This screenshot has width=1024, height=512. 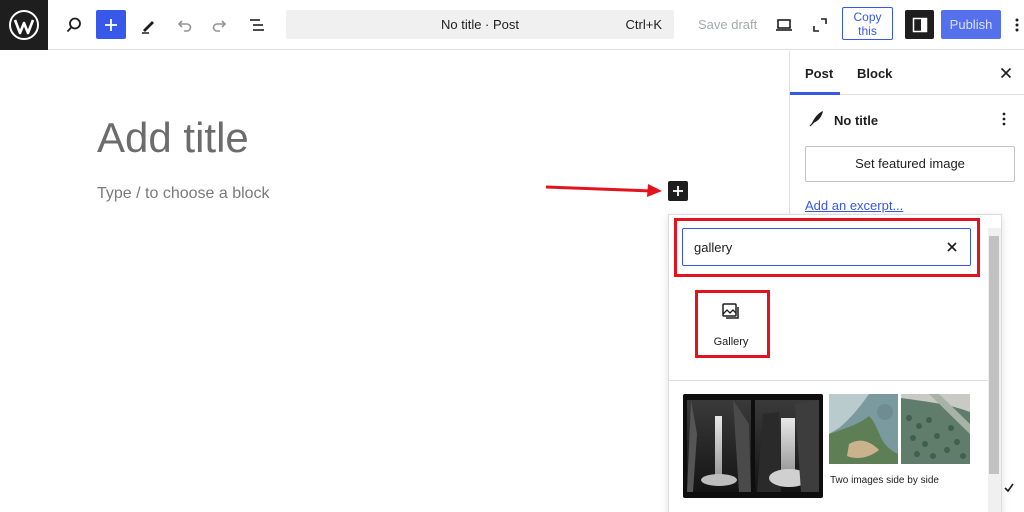 I want to click on post-actions-button, so click(x=1004, y=119).